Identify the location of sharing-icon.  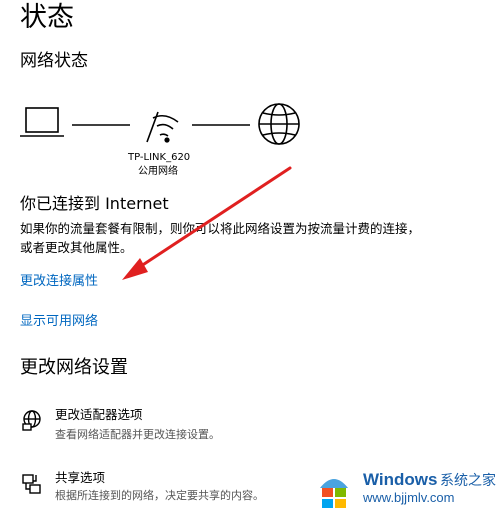
(31, 484).